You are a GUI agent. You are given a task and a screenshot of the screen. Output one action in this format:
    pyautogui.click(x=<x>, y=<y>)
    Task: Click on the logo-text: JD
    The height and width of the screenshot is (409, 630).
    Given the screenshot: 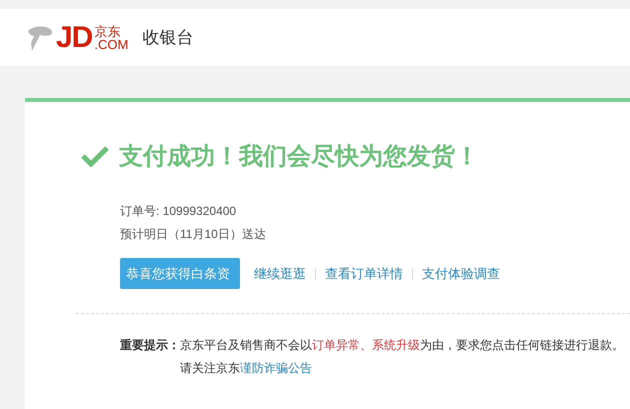 What is the action you would take?
    pyautogui.click(x=74, y=37)
    